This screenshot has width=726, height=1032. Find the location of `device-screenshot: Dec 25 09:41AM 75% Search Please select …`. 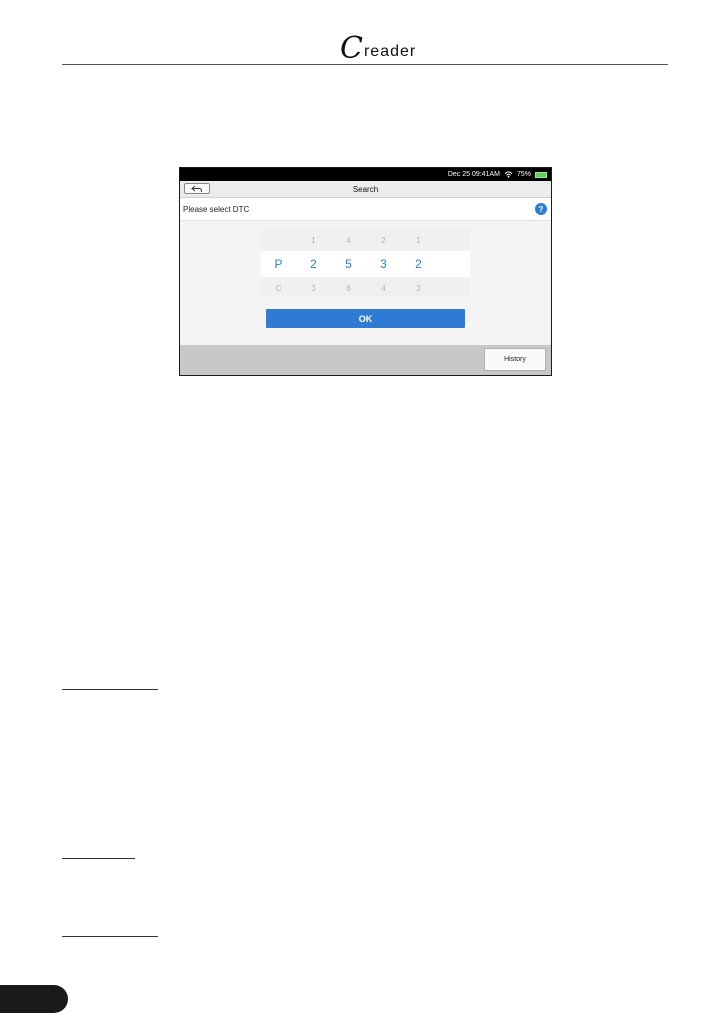

device-screenshot: Dec 25 09:41AM 75% Search Please select … is located at coordinates (365, 271).